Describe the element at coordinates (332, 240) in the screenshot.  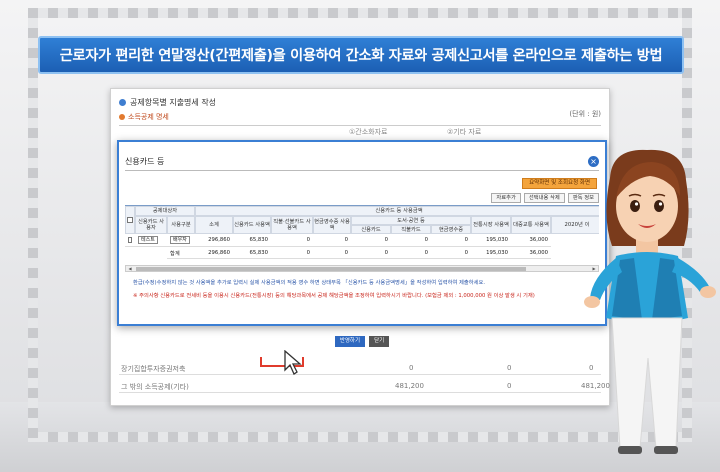
I see `cash-cell: 0` at that location.